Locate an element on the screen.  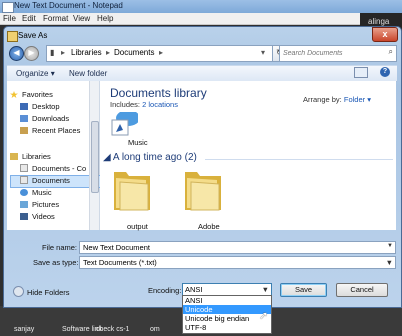
save-as-type-label: Save as type: is located at coordinates (56, 262).